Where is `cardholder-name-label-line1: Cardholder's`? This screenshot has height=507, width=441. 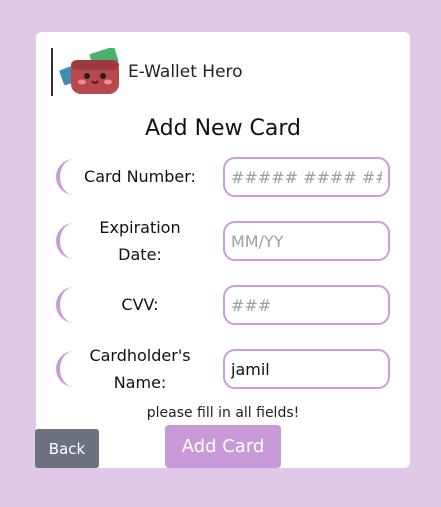
cardholder-name-label-line1: Cardholder's is located at coordinates (140, 355).